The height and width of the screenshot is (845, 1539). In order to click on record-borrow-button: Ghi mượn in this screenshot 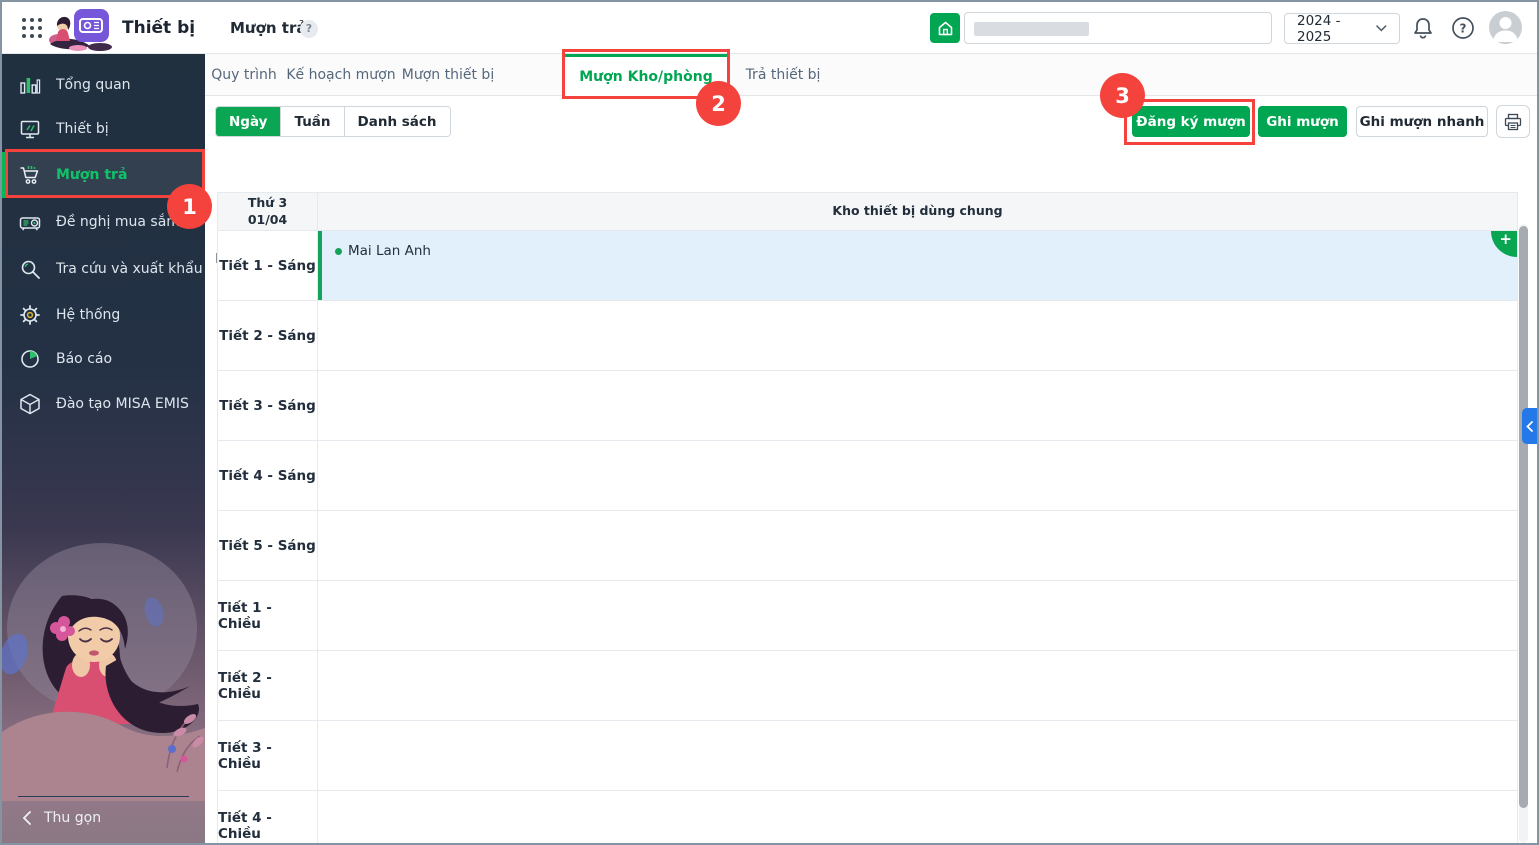, I will do `click(1302, 121)`.